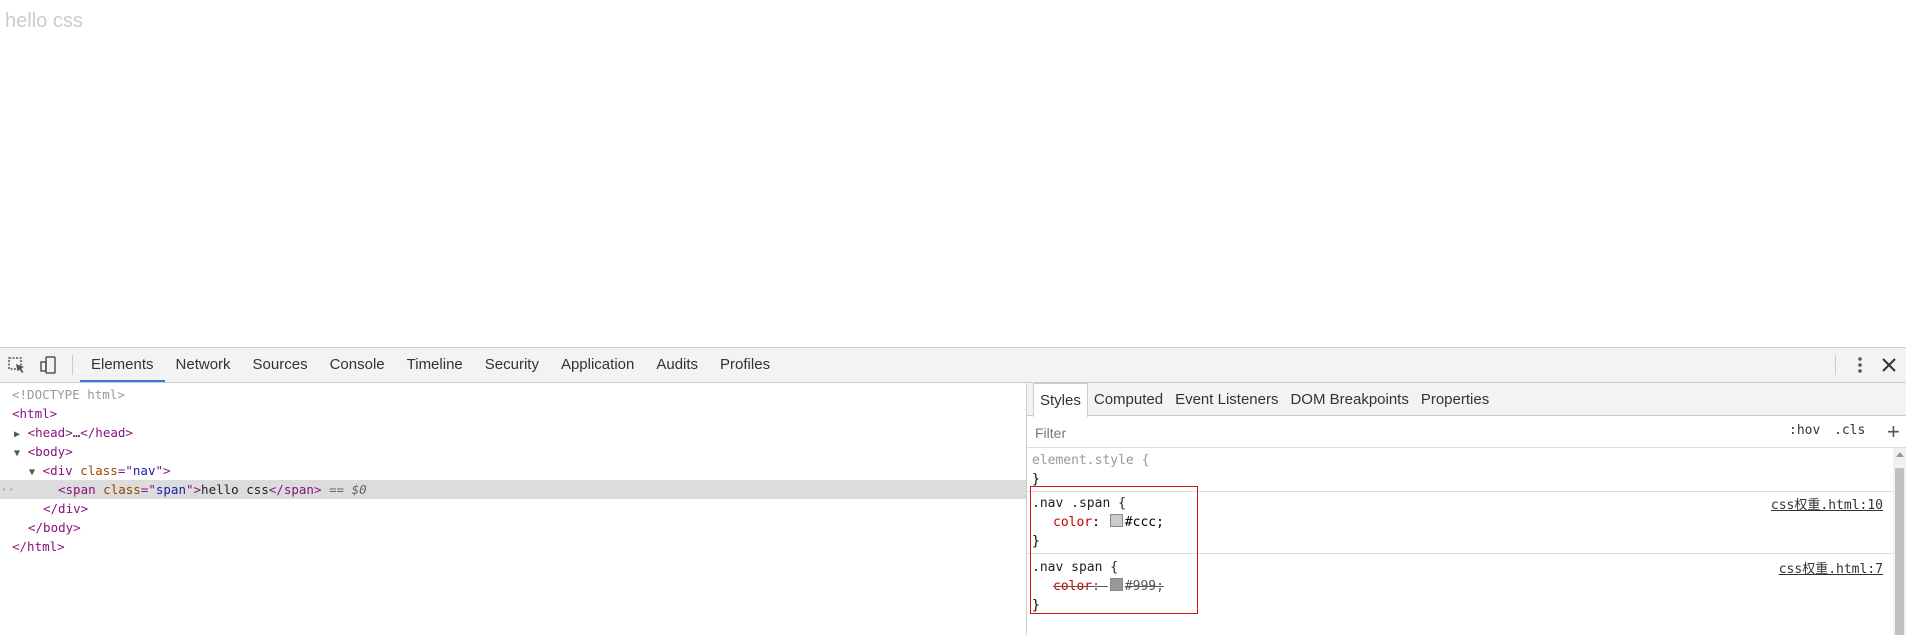 The image size is (1906, 635). Describe the element at coordinates (122, 365) in the screenshot. I see `tab-elements: Elements` at that location.